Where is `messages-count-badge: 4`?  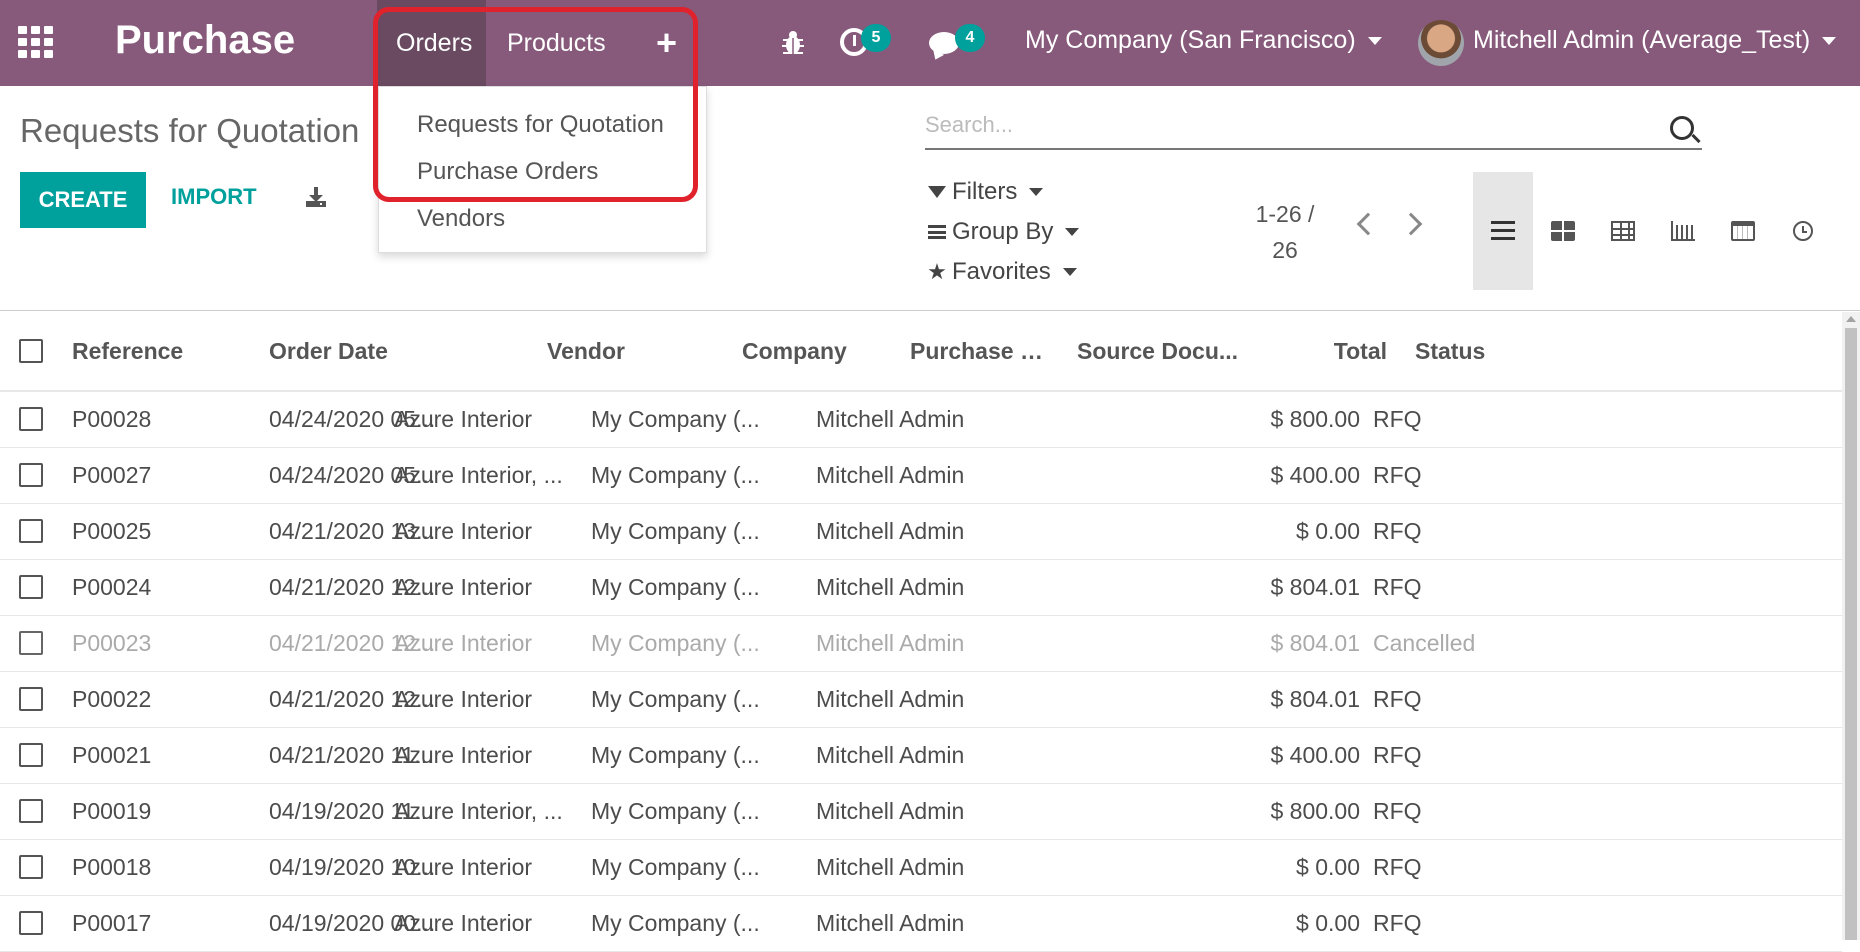
messages-count-badge: 4 is located at coordinates (970, 38).